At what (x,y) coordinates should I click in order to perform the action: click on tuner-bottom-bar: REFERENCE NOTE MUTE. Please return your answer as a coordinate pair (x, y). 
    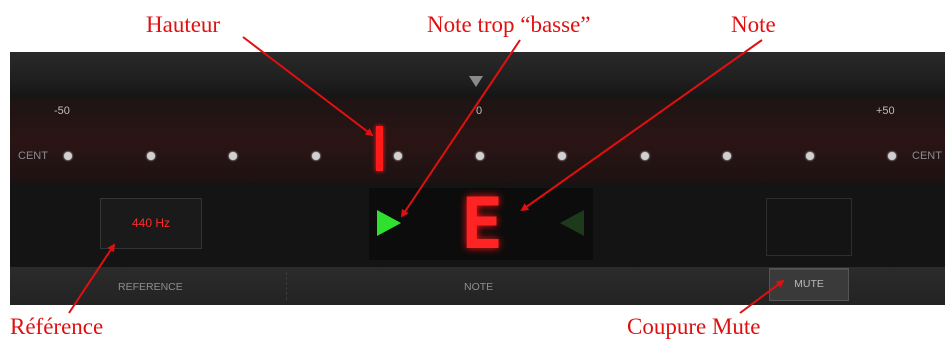
    Looking at the image, I should click on (477, 286).